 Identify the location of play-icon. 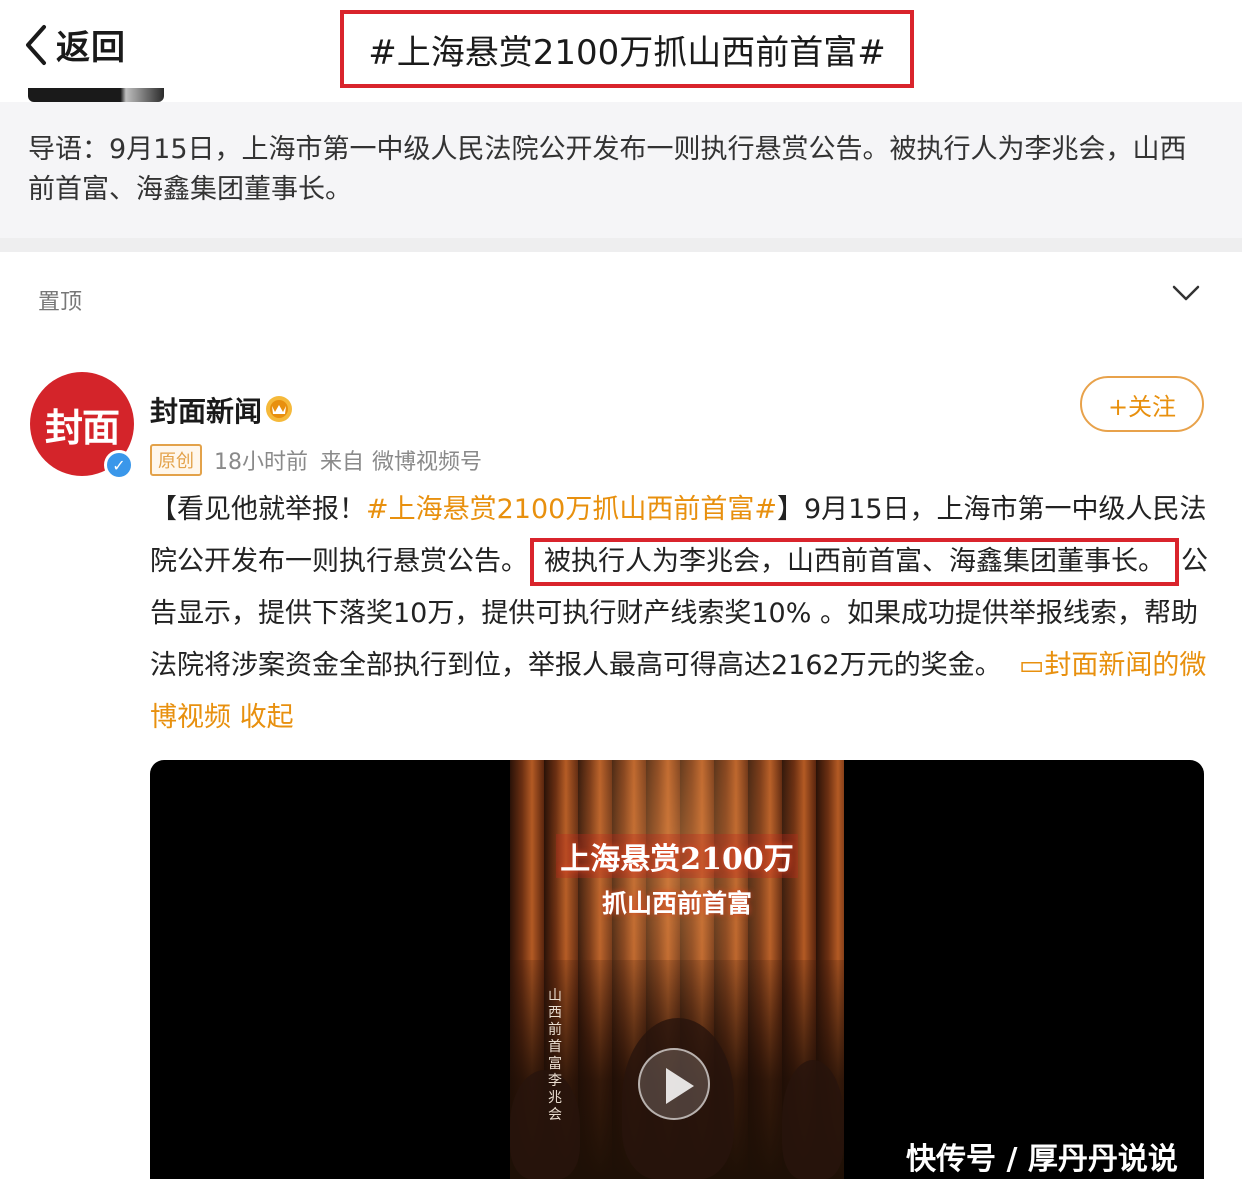
(674, 1084).